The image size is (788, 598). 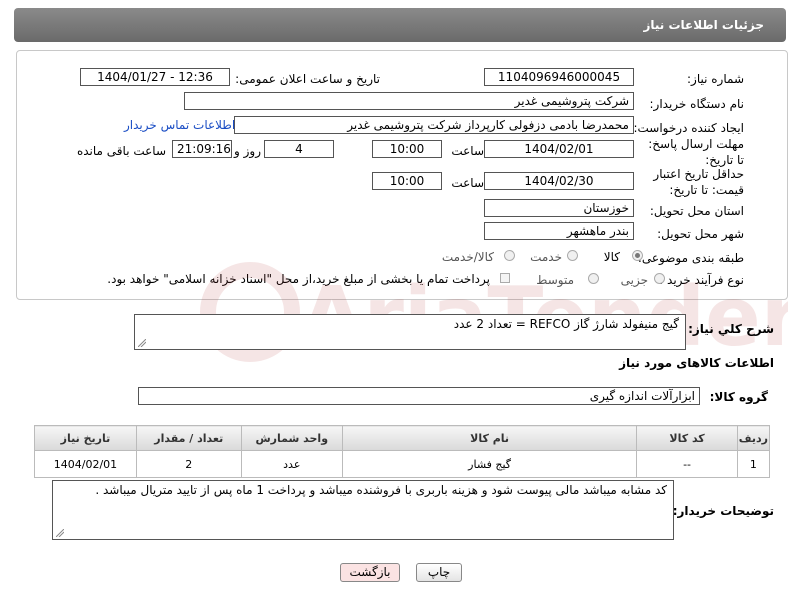 I want to click on goods-group-label: گروه کالا:, so click(x=738, y=397).